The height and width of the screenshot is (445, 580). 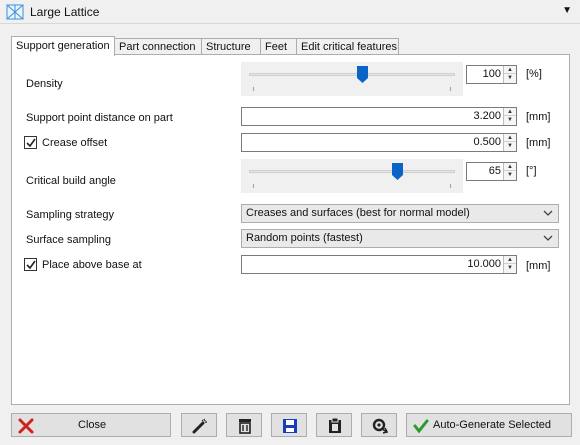 I want to click on close-x-icon, so click(x=26, y=426).